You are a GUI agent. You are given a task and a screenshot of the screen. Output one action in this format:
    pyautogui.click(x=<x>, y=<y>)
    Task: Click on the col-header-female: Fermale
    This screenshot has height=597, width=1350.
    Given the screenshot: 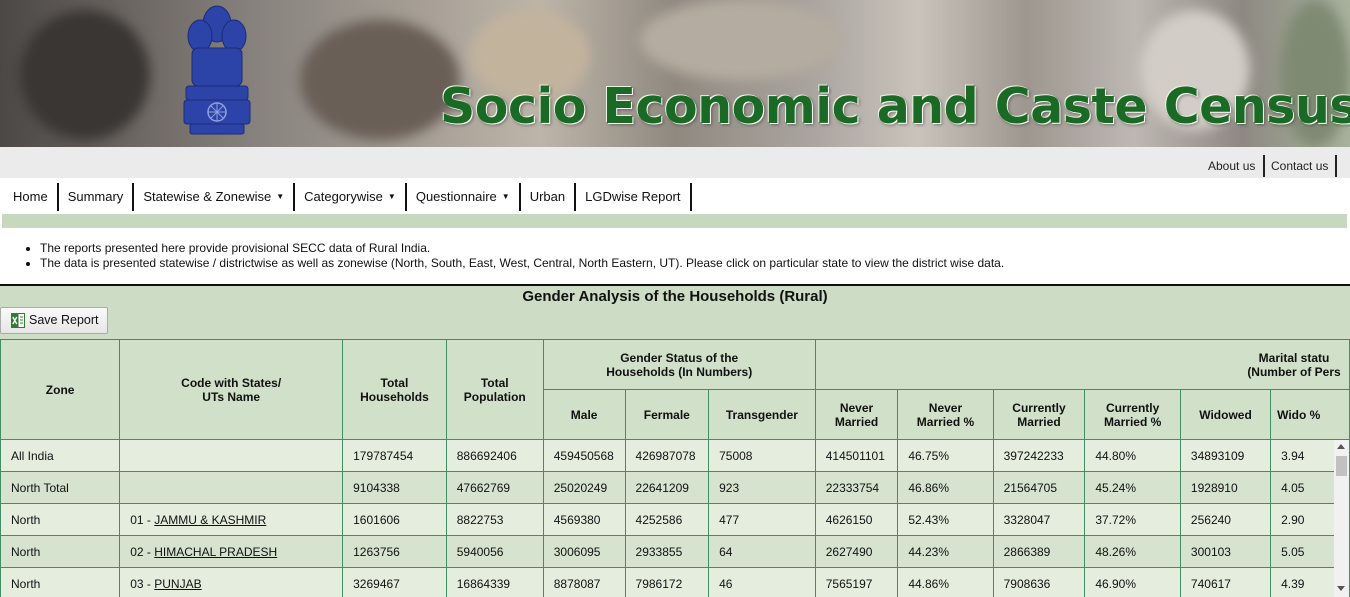 What is the action you would take?
    pyautogui.click(x=667, y=414)
    